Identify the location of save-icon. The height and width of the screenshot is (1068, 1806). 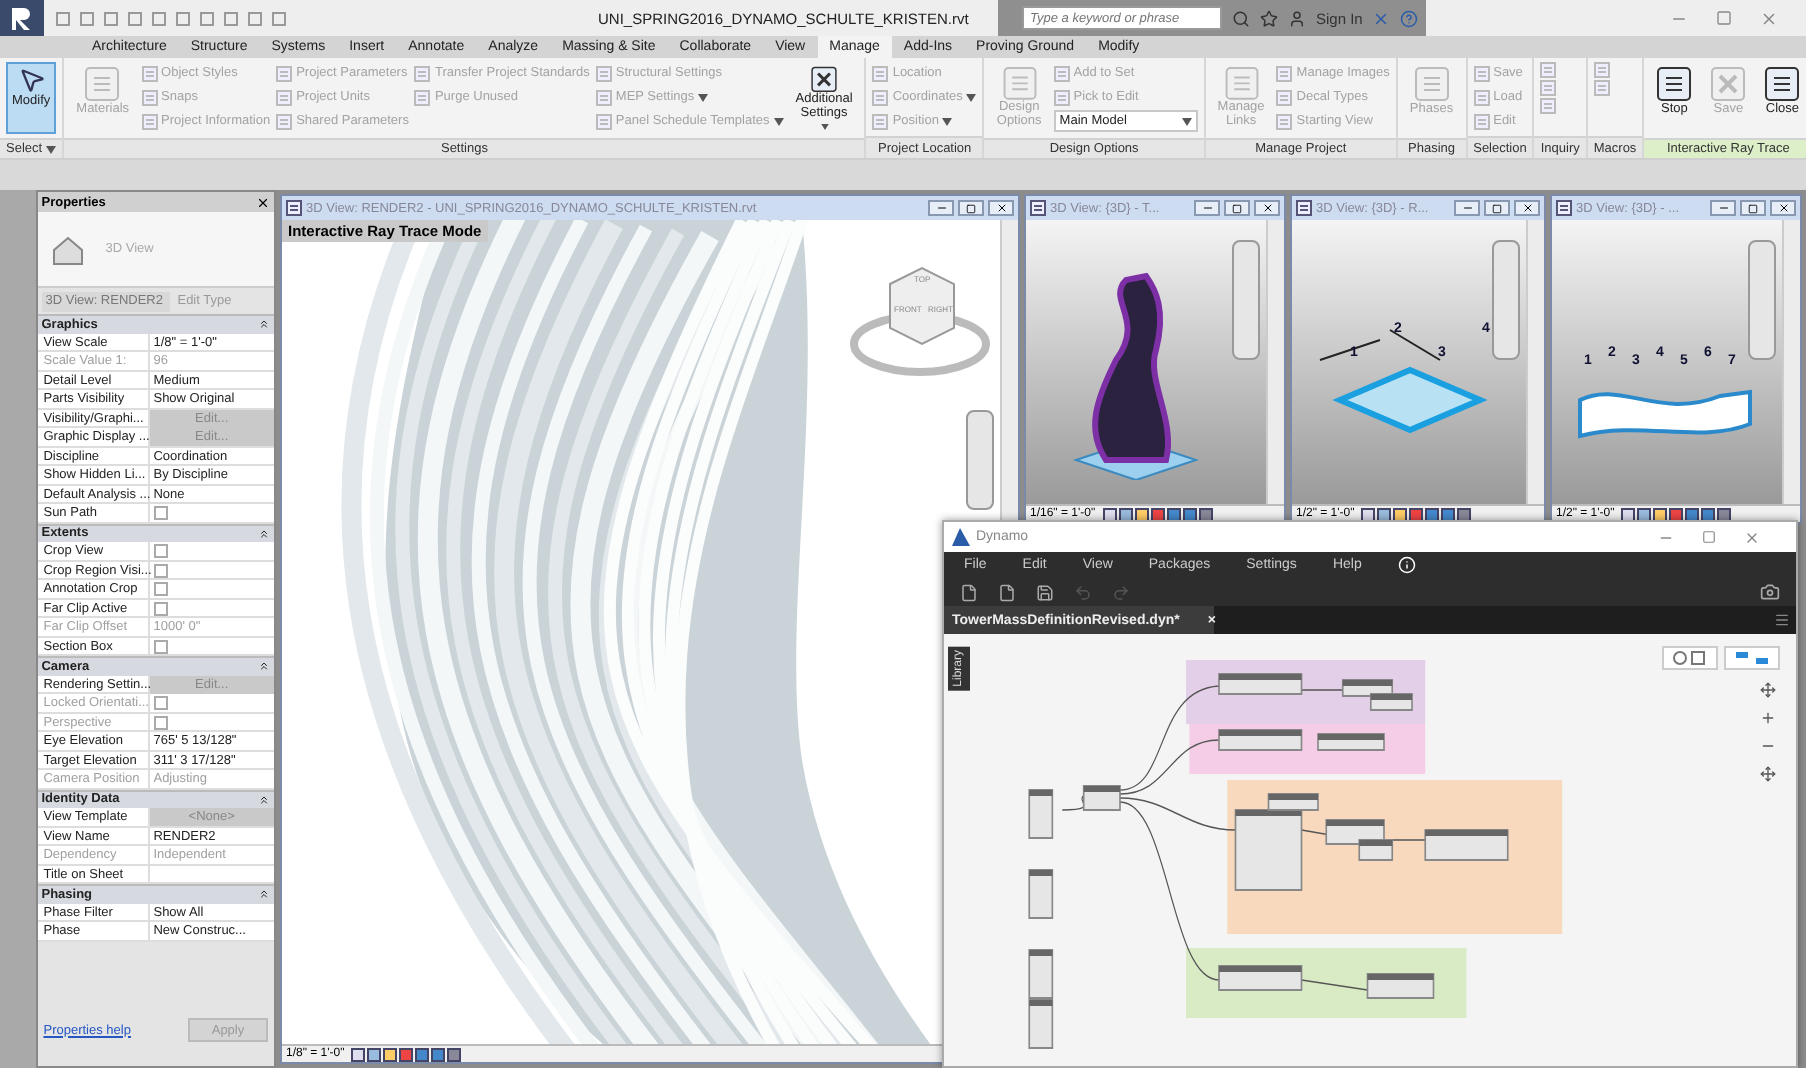
(1045, 592).